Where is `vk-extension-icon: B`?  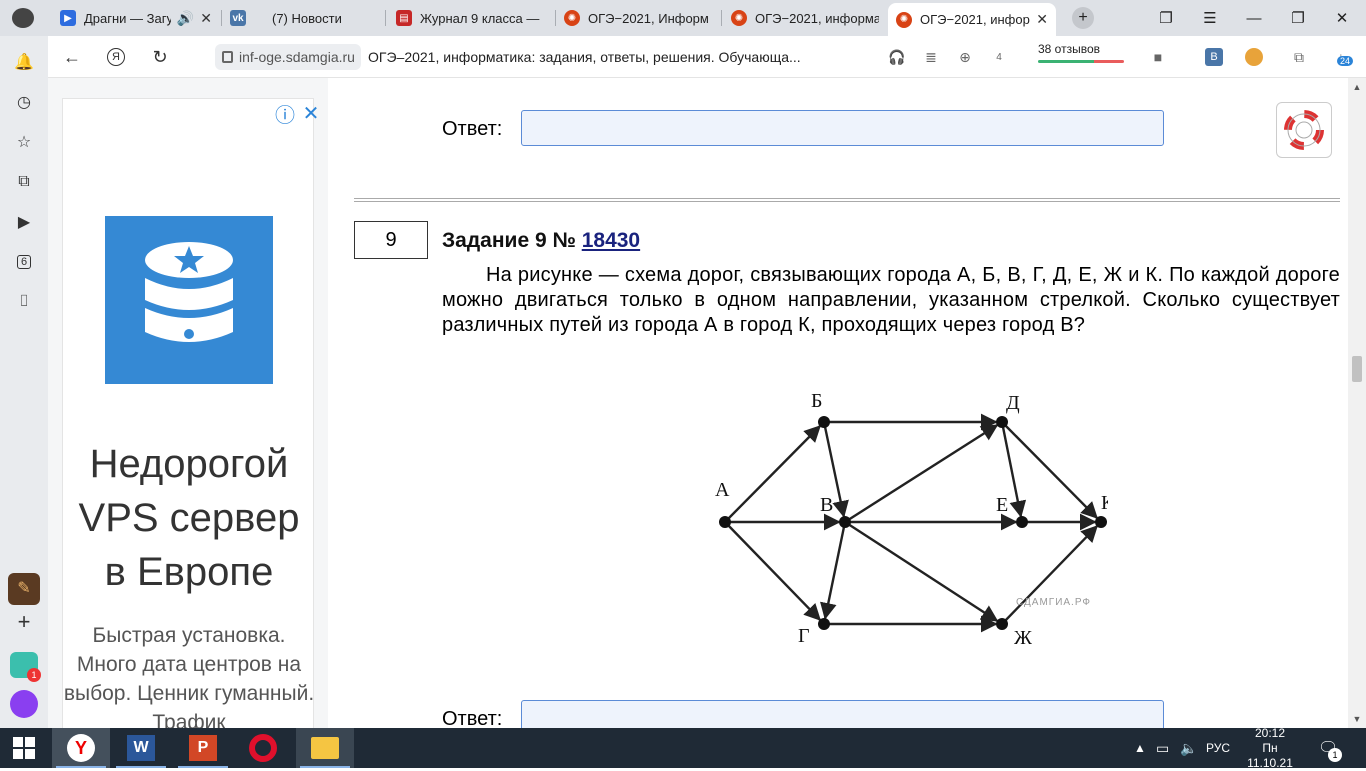 vk-extension-icon: B is located at coordinates (1214, 57).